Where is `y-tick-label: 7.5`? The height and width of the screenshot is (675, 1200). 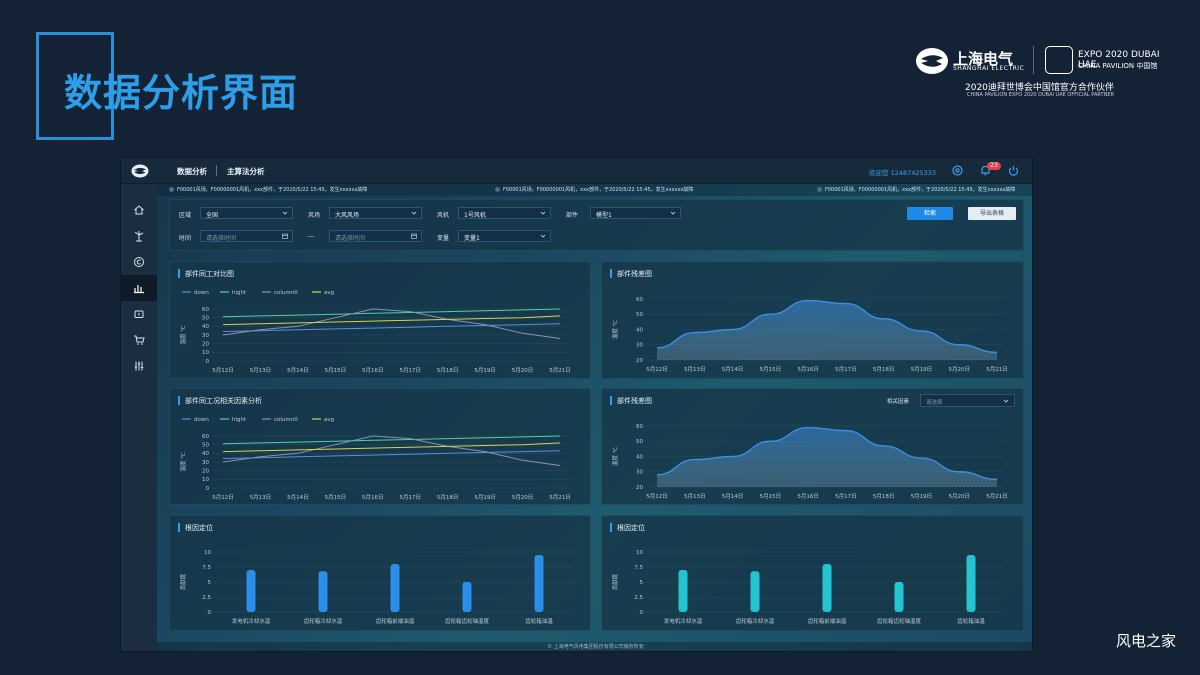
y-tick-label: 7.5 is located at coordinates (638, 568).